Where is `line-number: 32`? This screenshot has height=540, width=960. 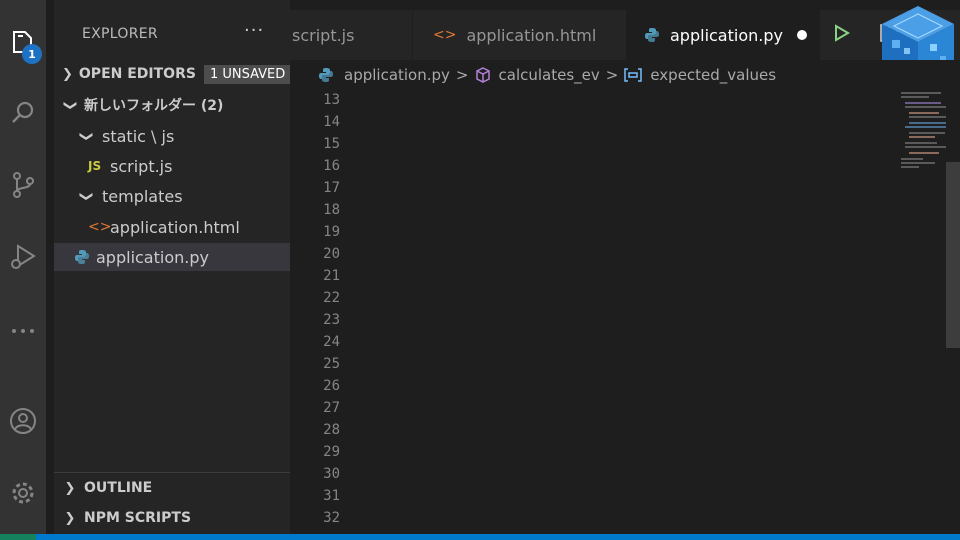
line-number: 32 is located at coordinates (331, 518).